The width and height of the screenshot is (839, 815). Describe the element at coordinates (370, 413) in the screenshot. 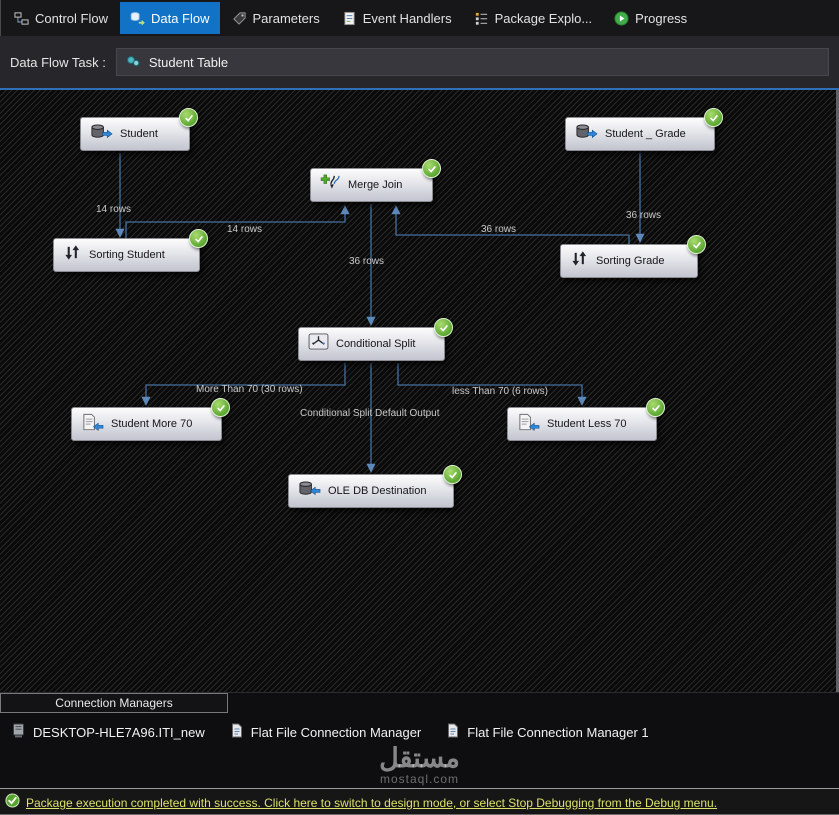

I see `edge-label-default-output: Conditional Split Default Output` at that location.